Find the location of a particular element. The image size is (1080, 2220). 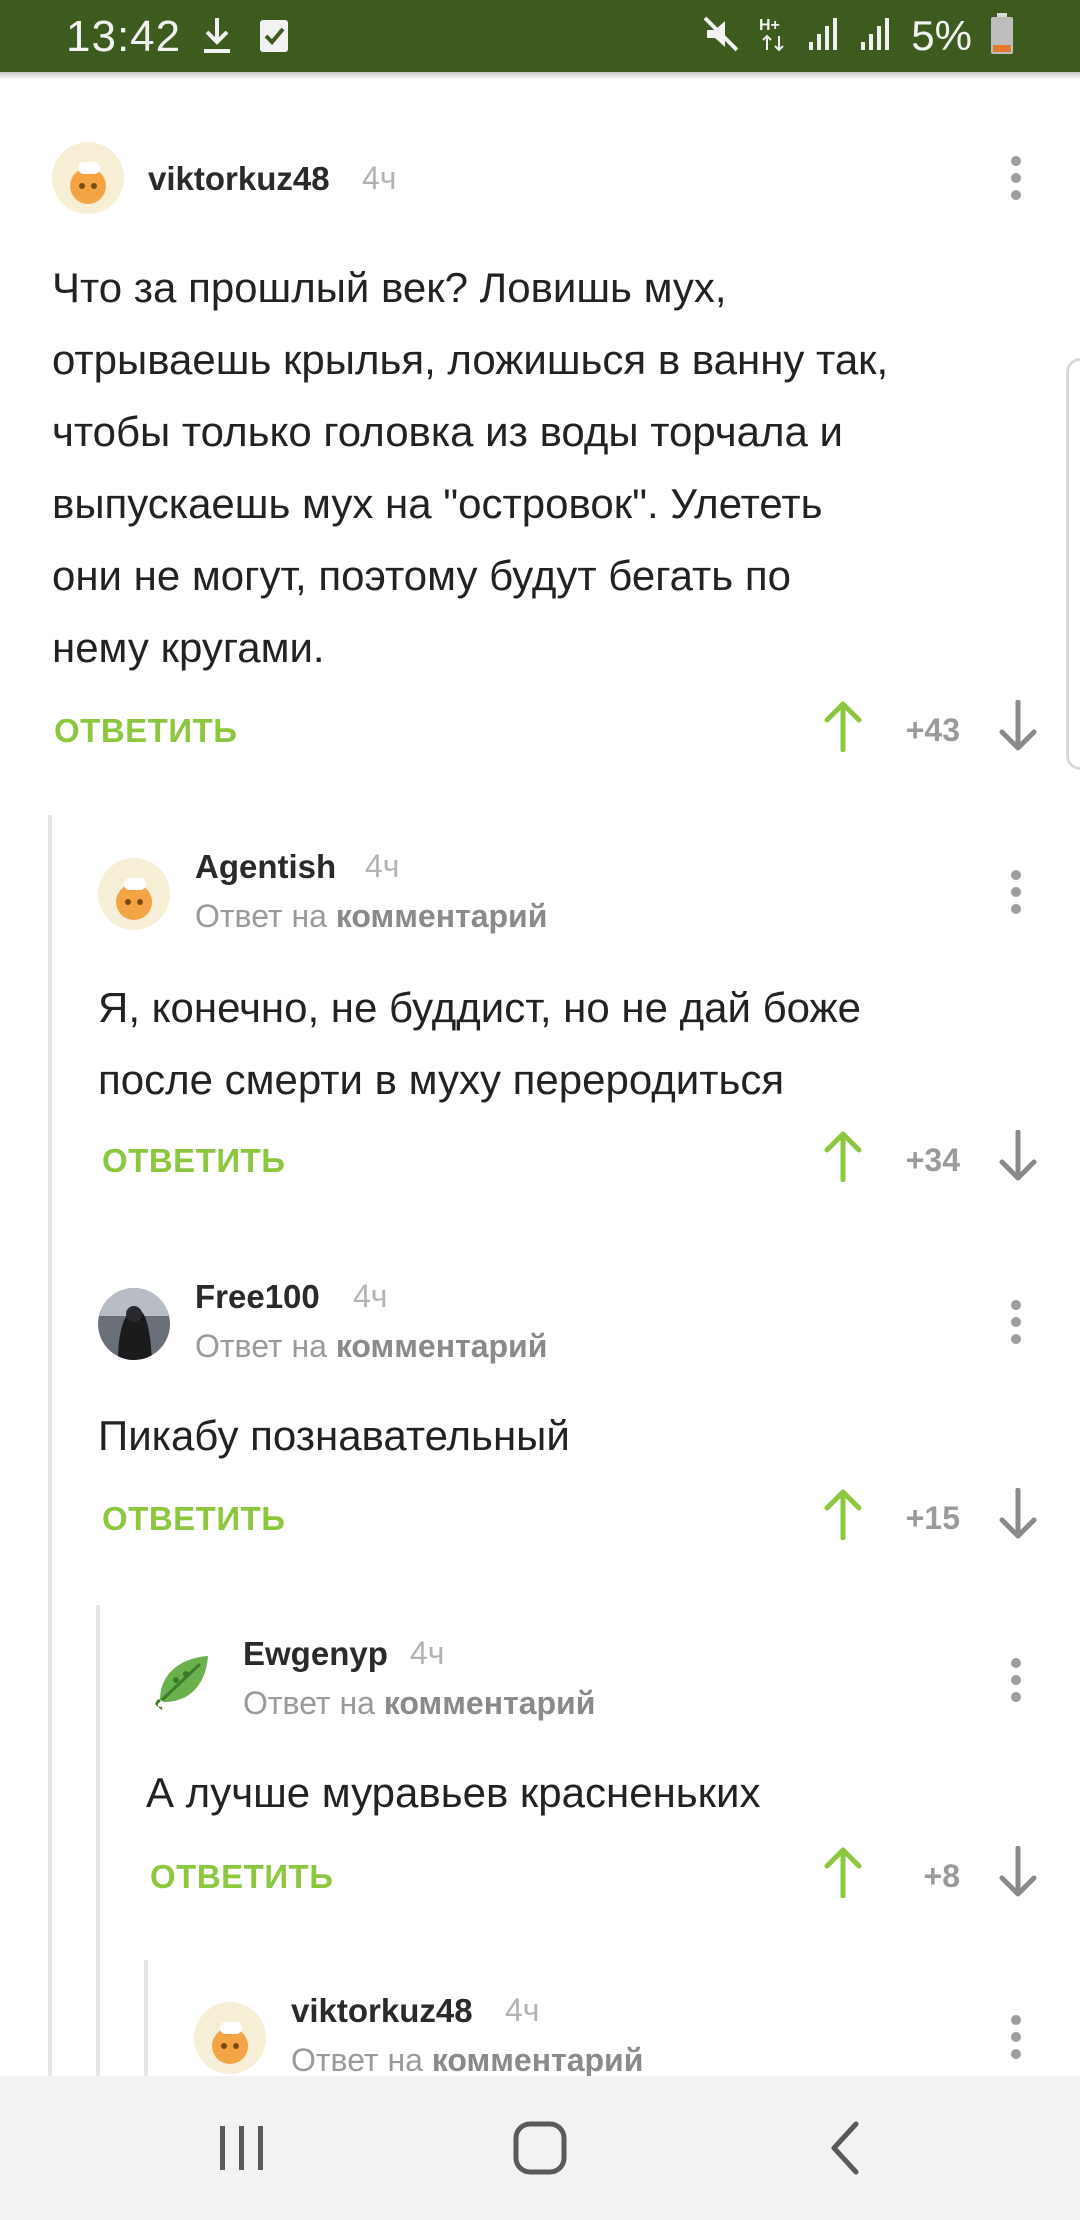

navigation-bar is located at coordinates (540, 2148).